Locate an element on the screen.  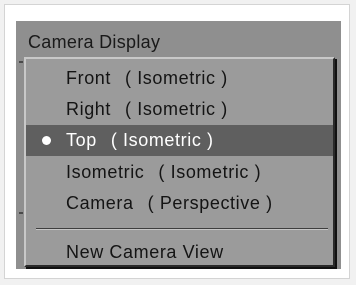
menu-item-isometric: Isometric ( Isometric ) is located at coordinates (179, 172).